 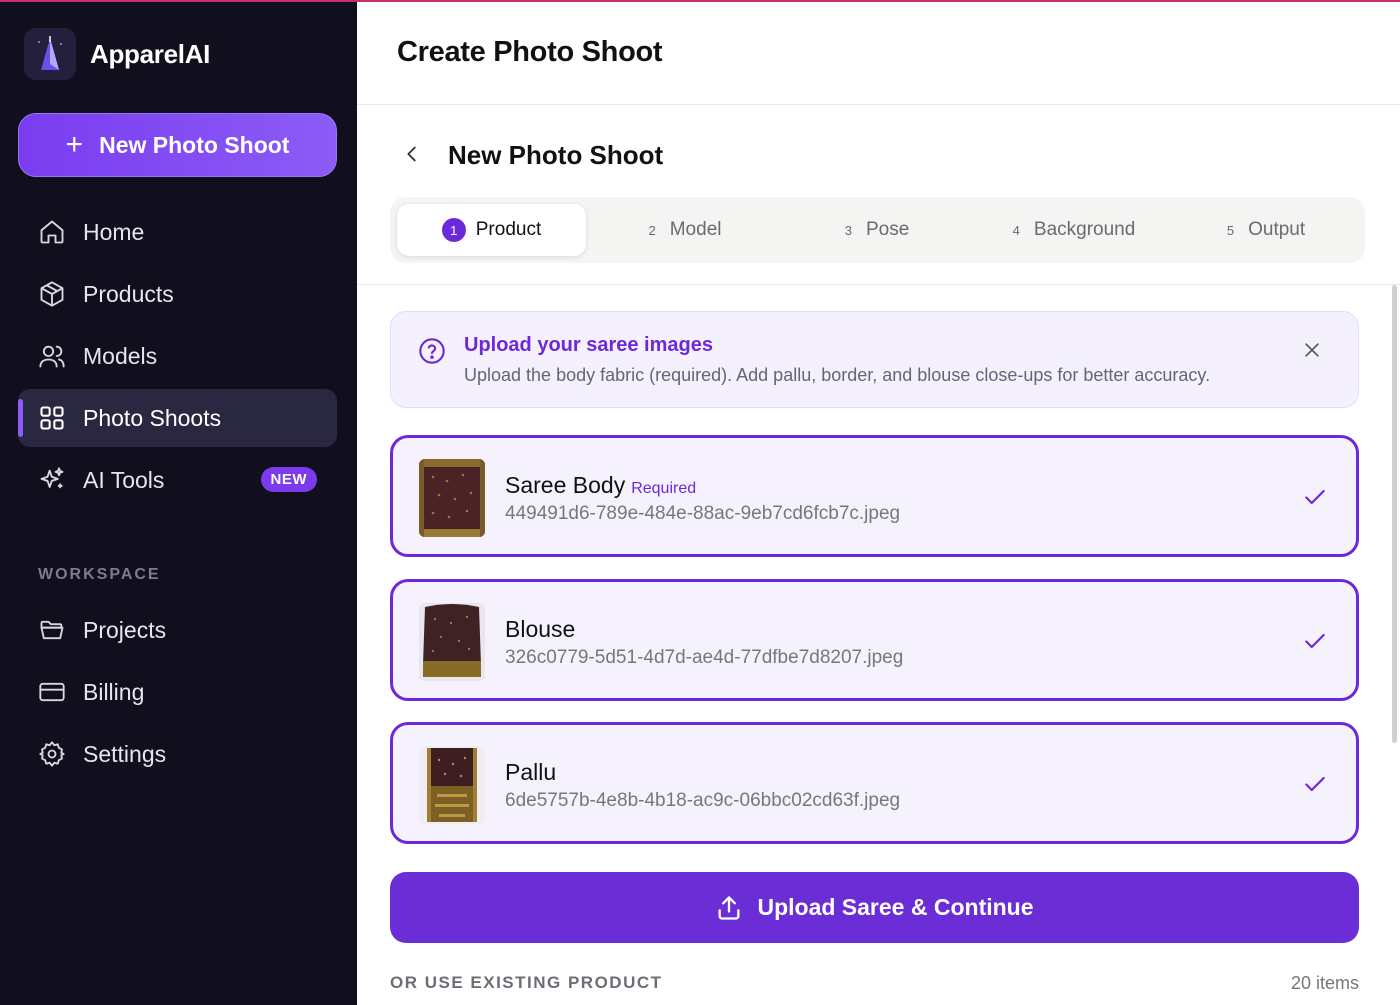 I want to click on sidebar-item-label: Settings, so click(x=125, y=753).